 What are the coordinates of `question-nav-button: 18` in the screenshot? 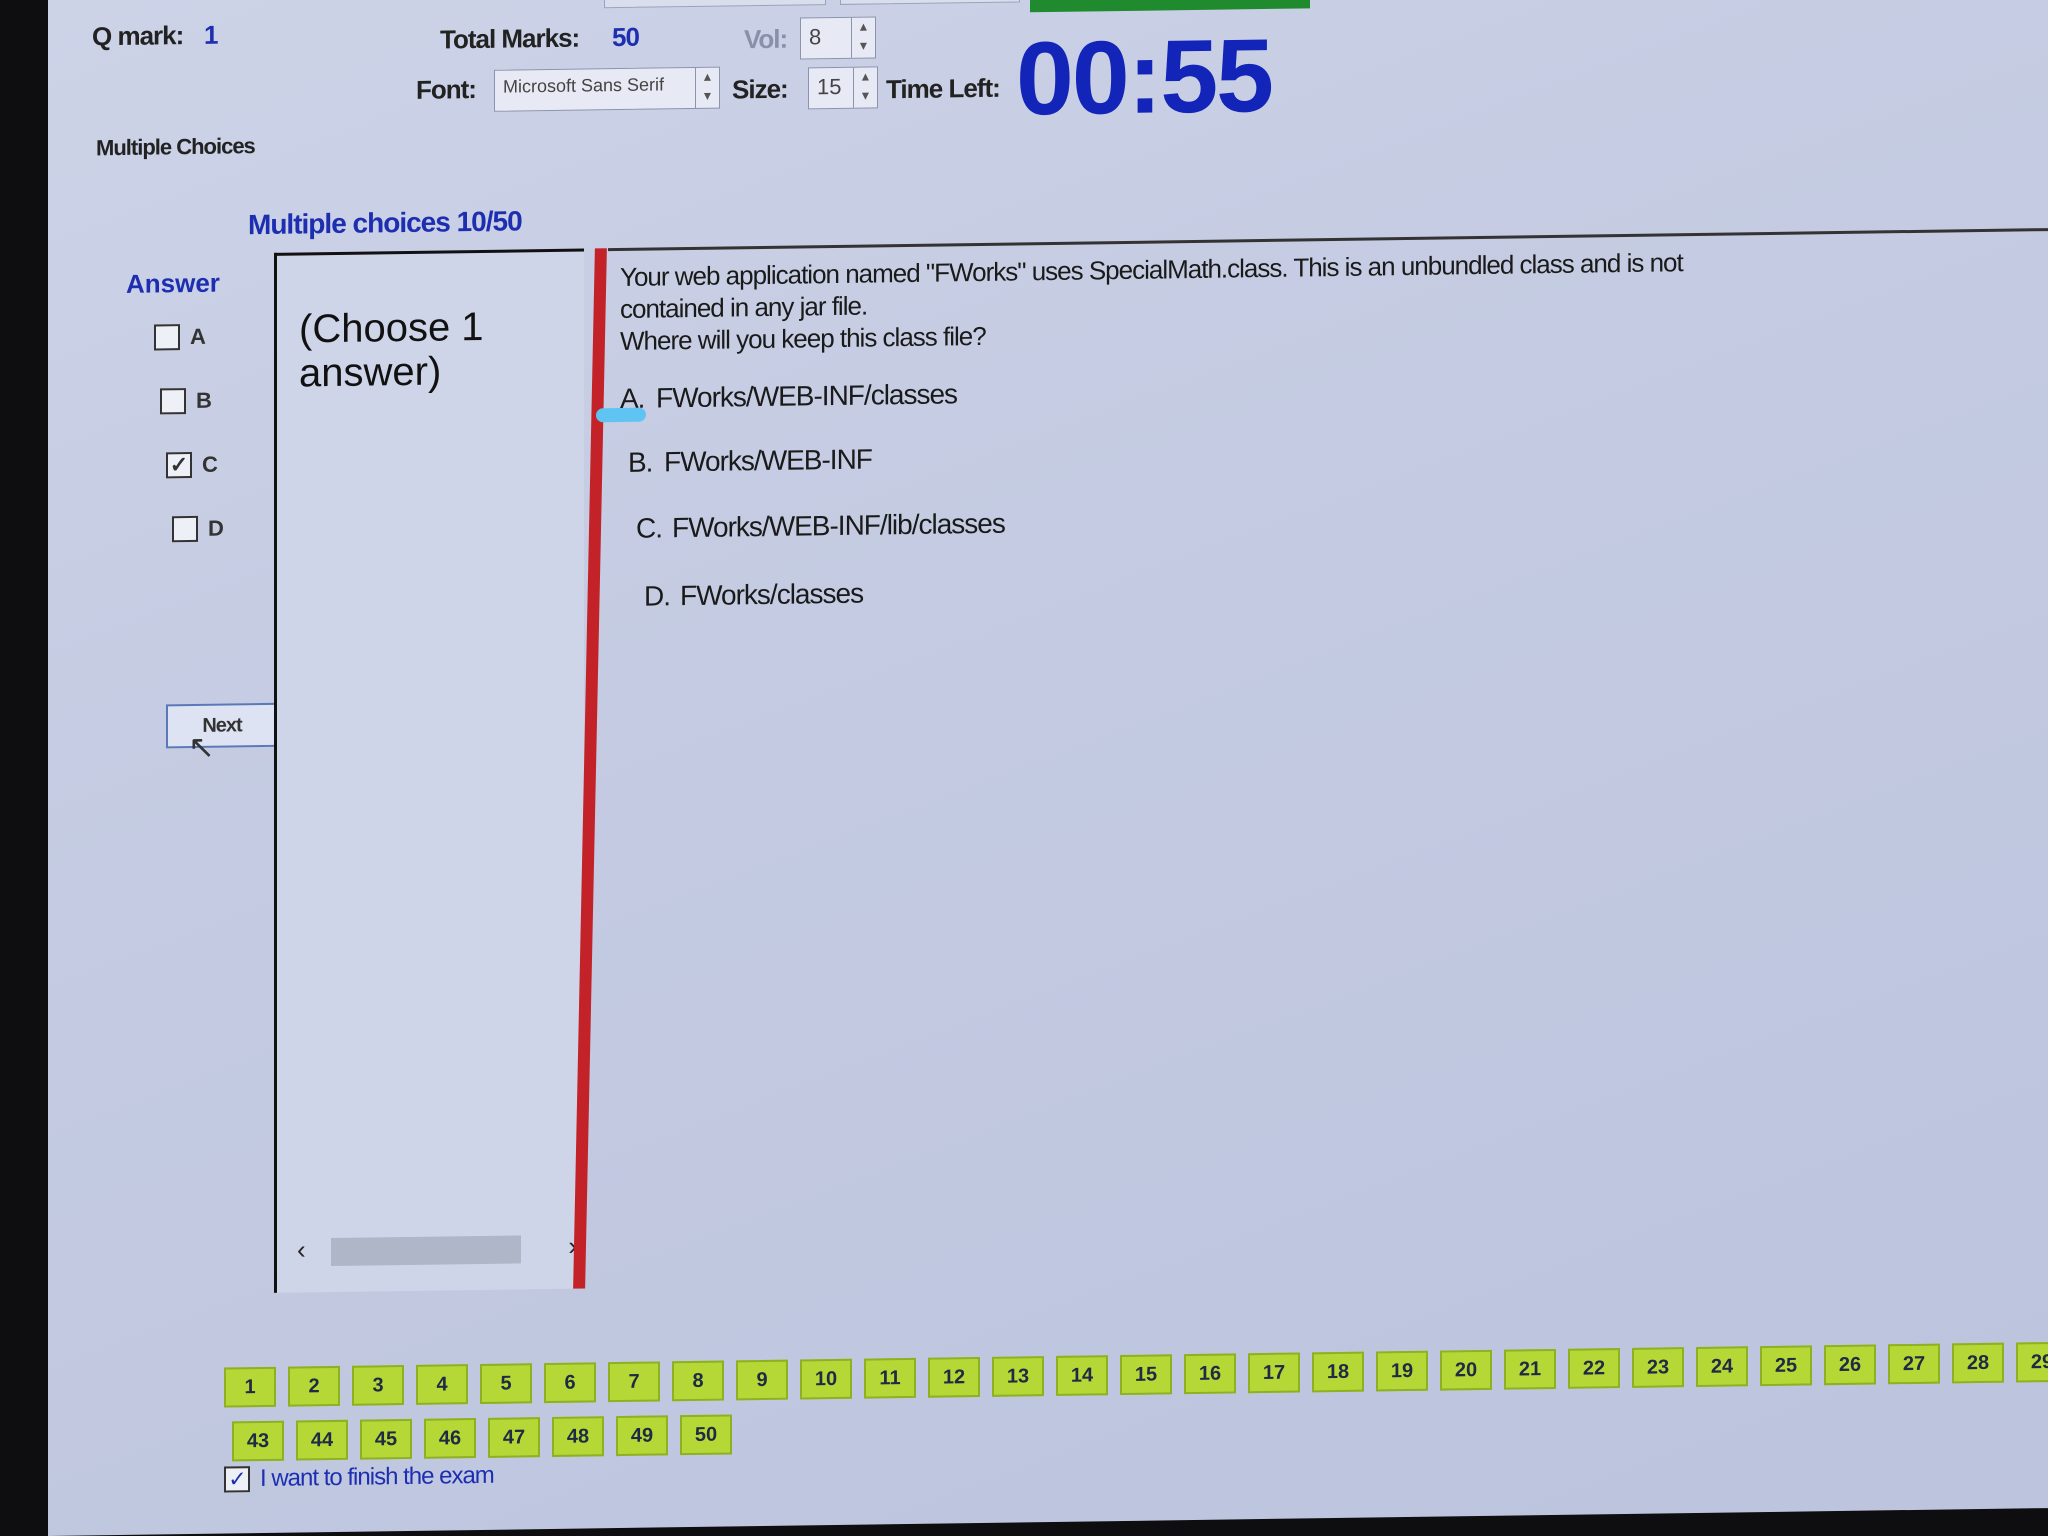 It's located at (1338, 1372).